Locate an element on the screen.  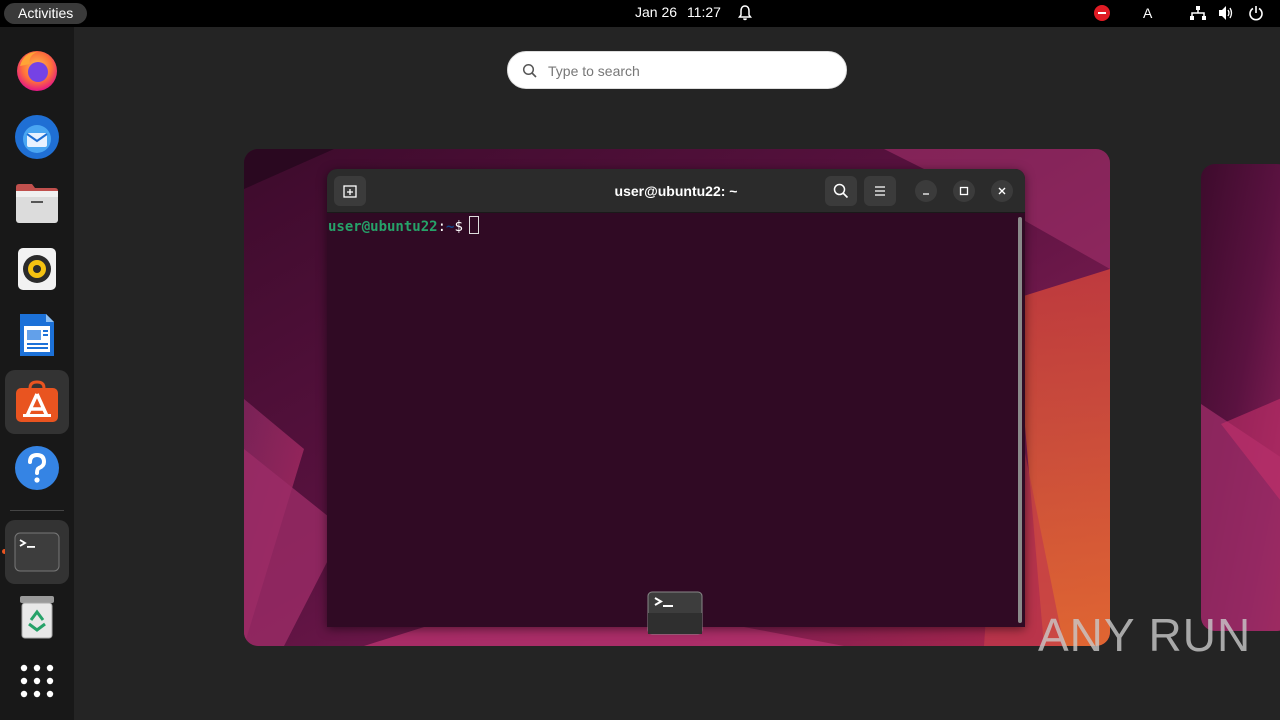
dock-files is located at coordinates (37, 203).